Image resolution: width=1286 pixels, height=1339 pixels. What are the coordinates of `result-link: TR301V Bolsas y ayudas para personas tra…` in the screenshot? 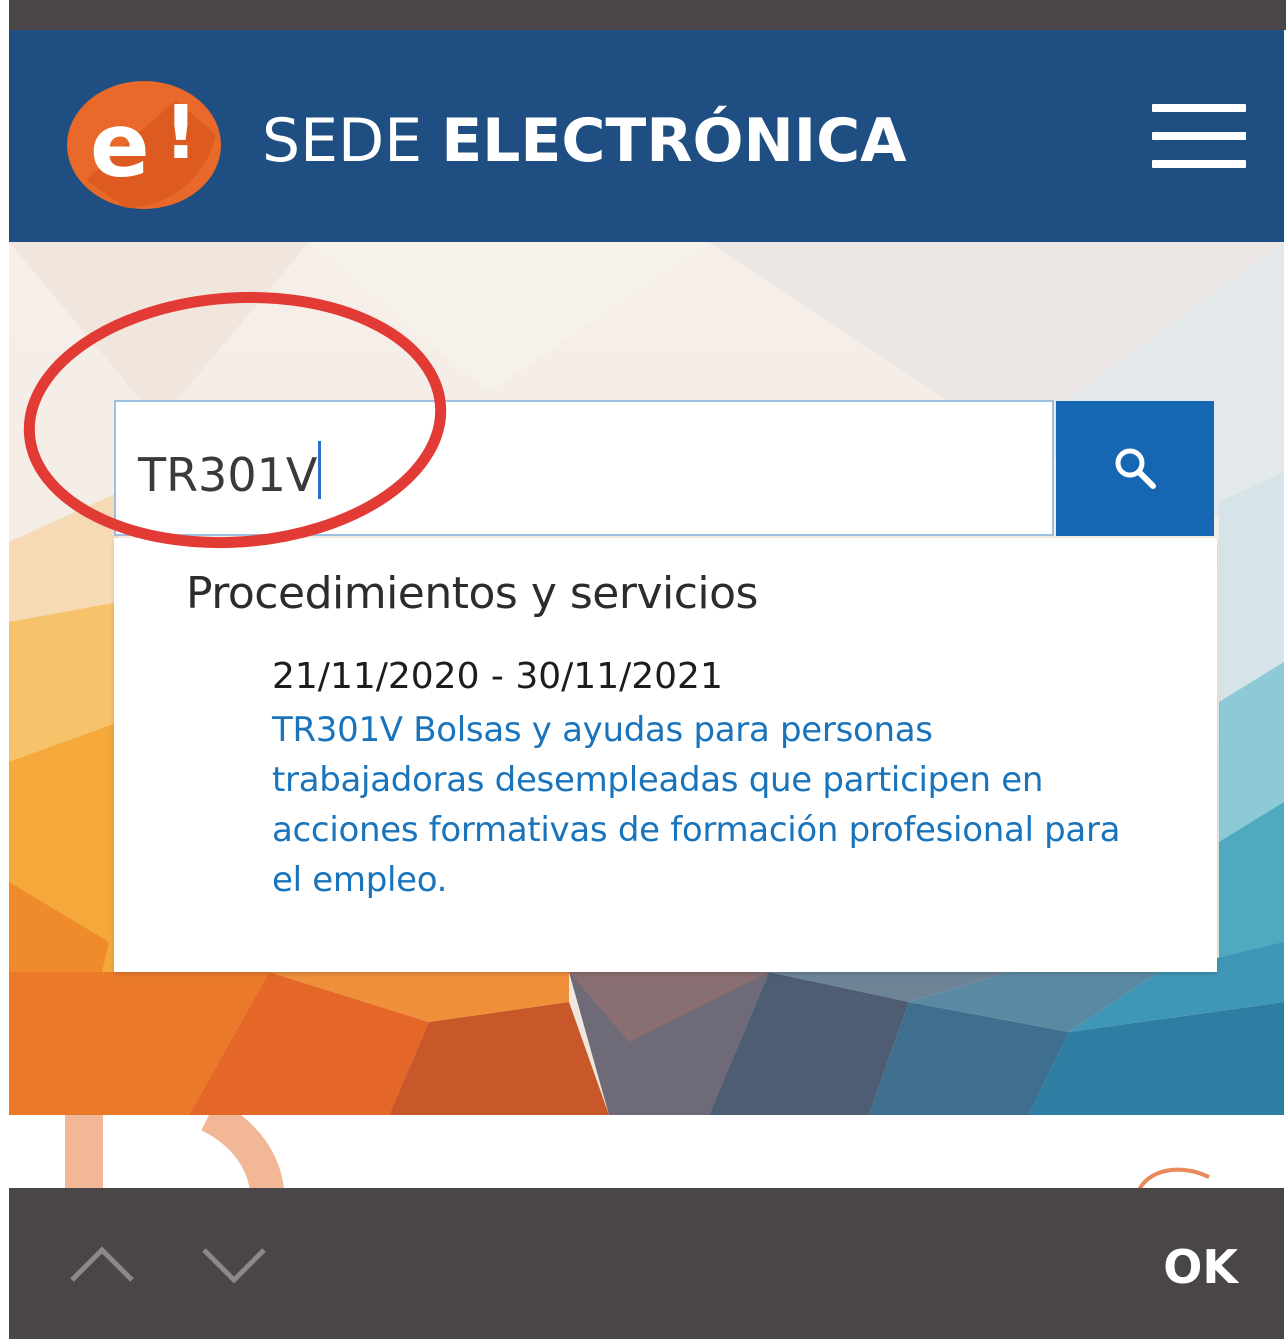 It's located at (702, 805).